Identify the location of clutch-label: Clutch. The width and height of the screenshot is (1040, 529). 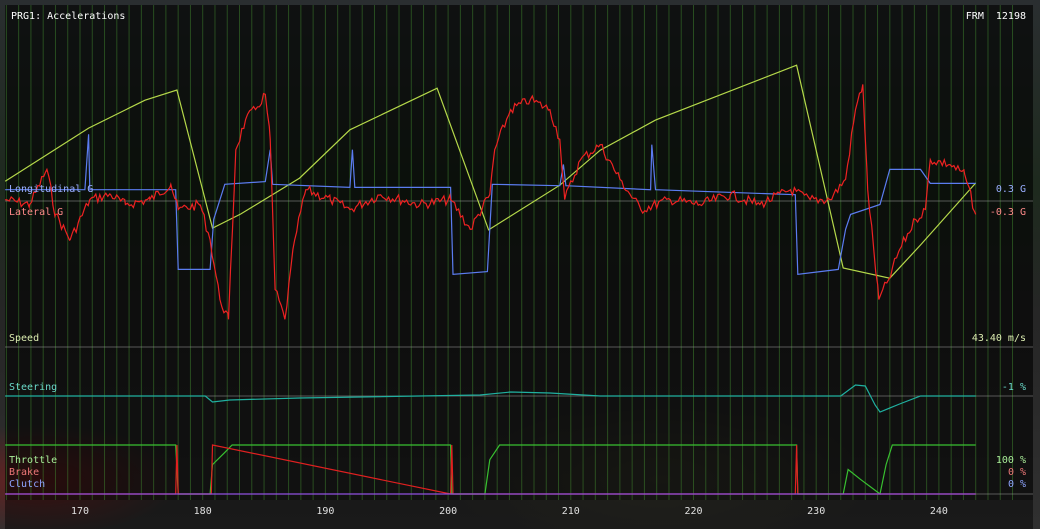
(27, 484).